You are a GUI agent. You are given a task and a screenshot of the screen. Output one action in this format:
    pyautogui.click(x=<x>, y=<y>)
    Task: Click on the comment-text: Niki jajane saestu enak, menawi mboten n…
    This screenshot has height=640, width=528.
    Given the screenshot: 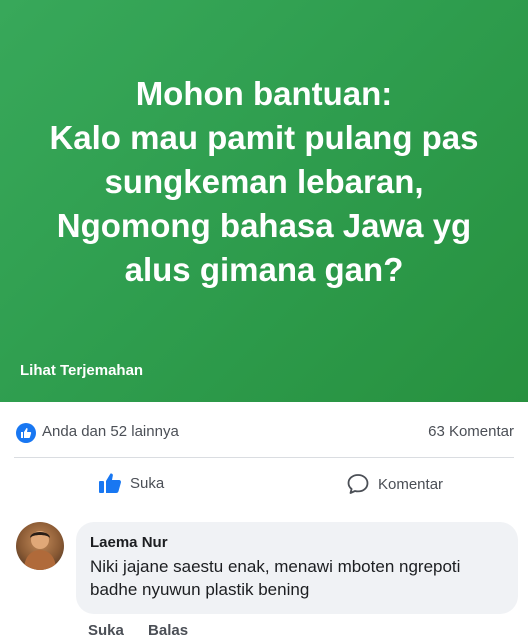 What is the action you would take?
    pyautogui.click(x=275, y=578)
    